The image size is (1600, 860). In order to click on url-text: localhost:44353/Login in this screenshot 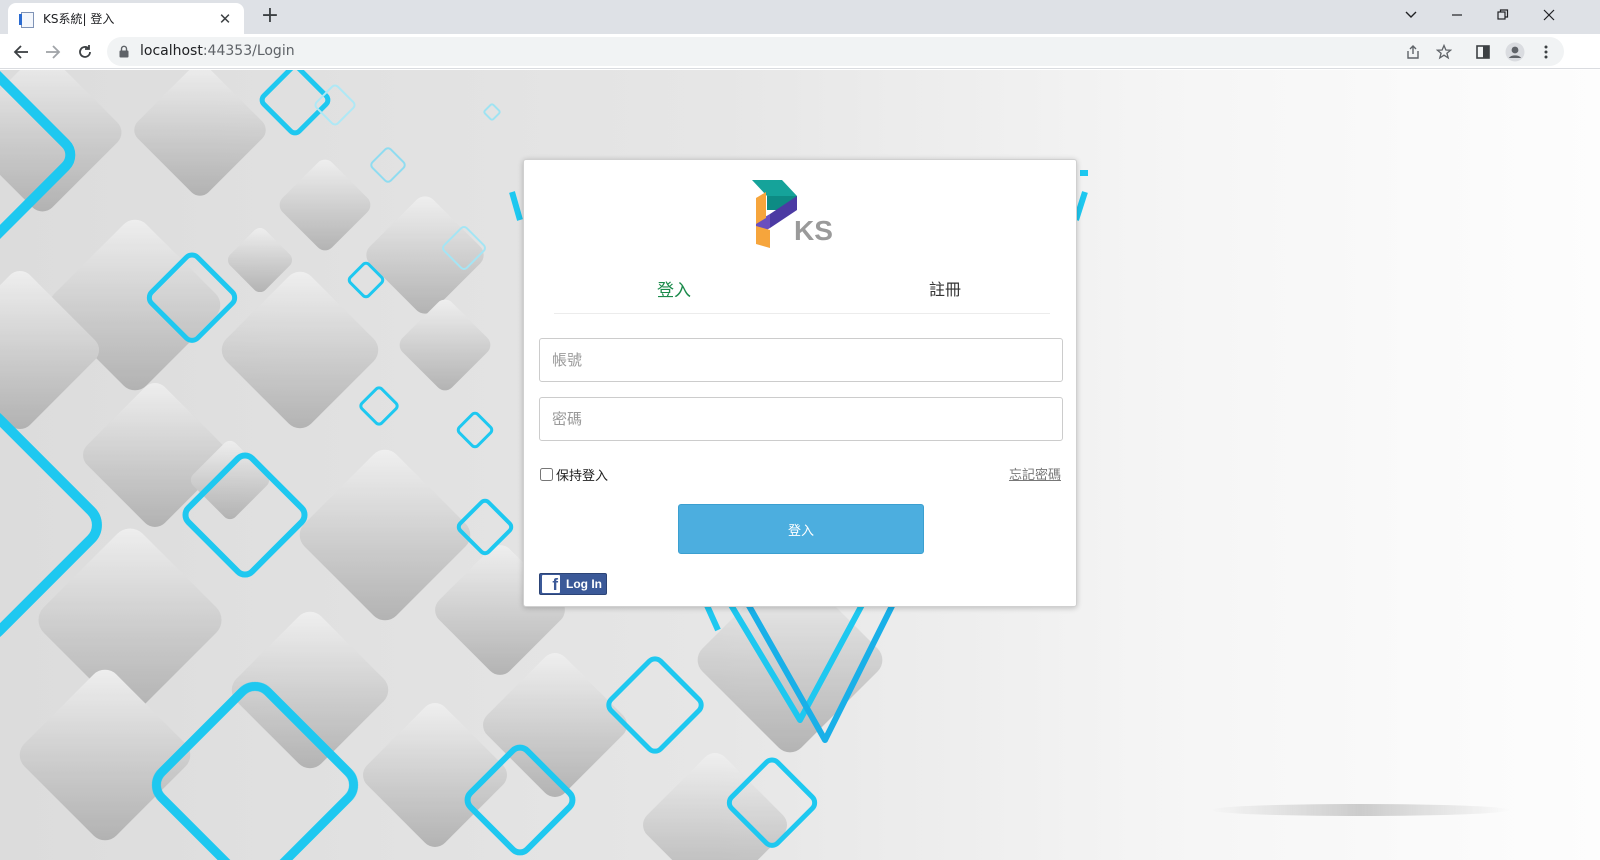, I will do `click(217, 51)`.